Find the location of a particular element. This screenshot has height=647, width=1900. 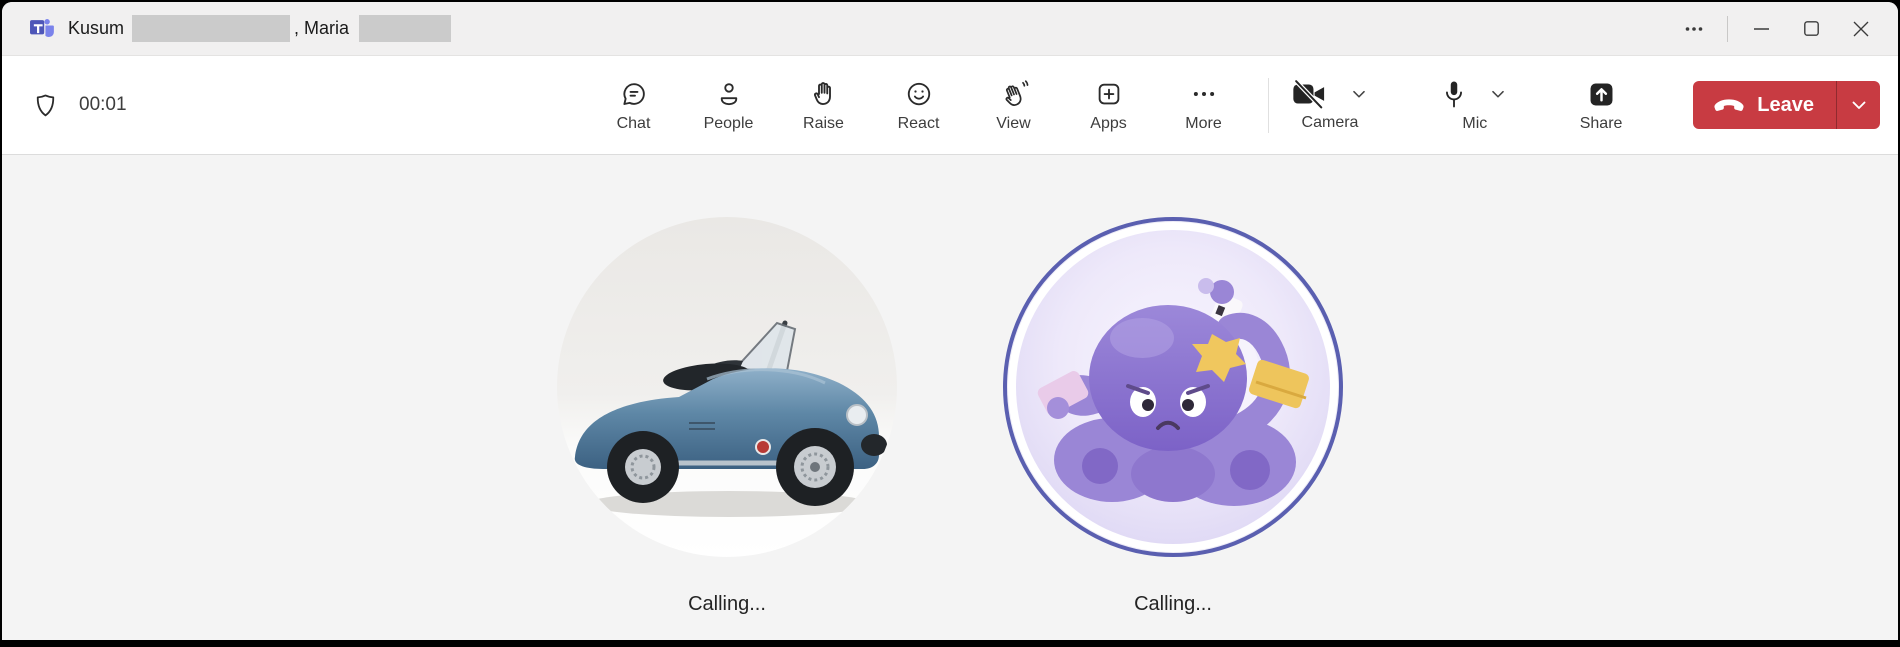

titlebar-left: Kusum , Maria is located at coordinates (228, 28).